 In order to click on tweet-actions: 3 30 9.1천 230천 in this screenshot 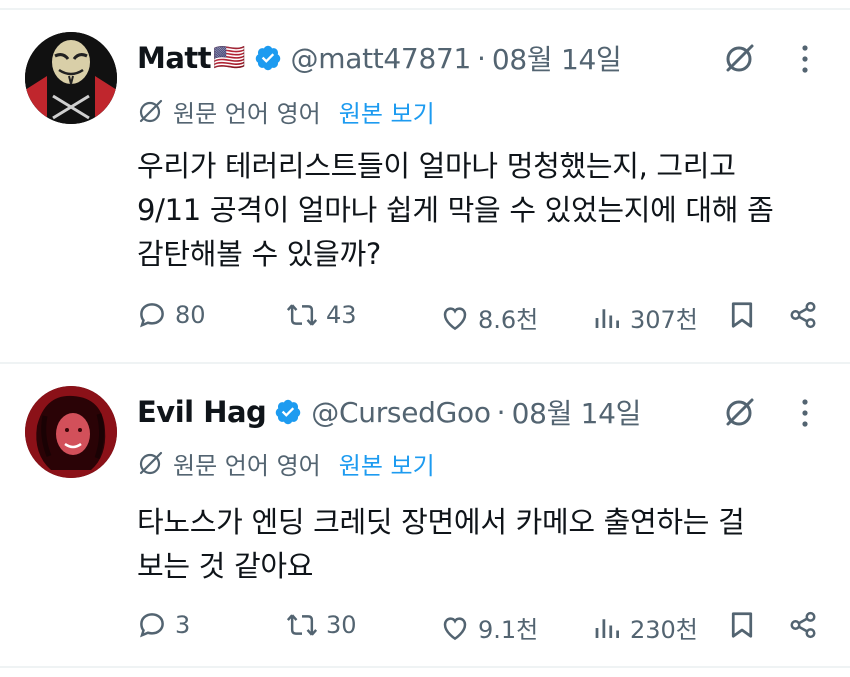, I will do `click(425, 630)`.